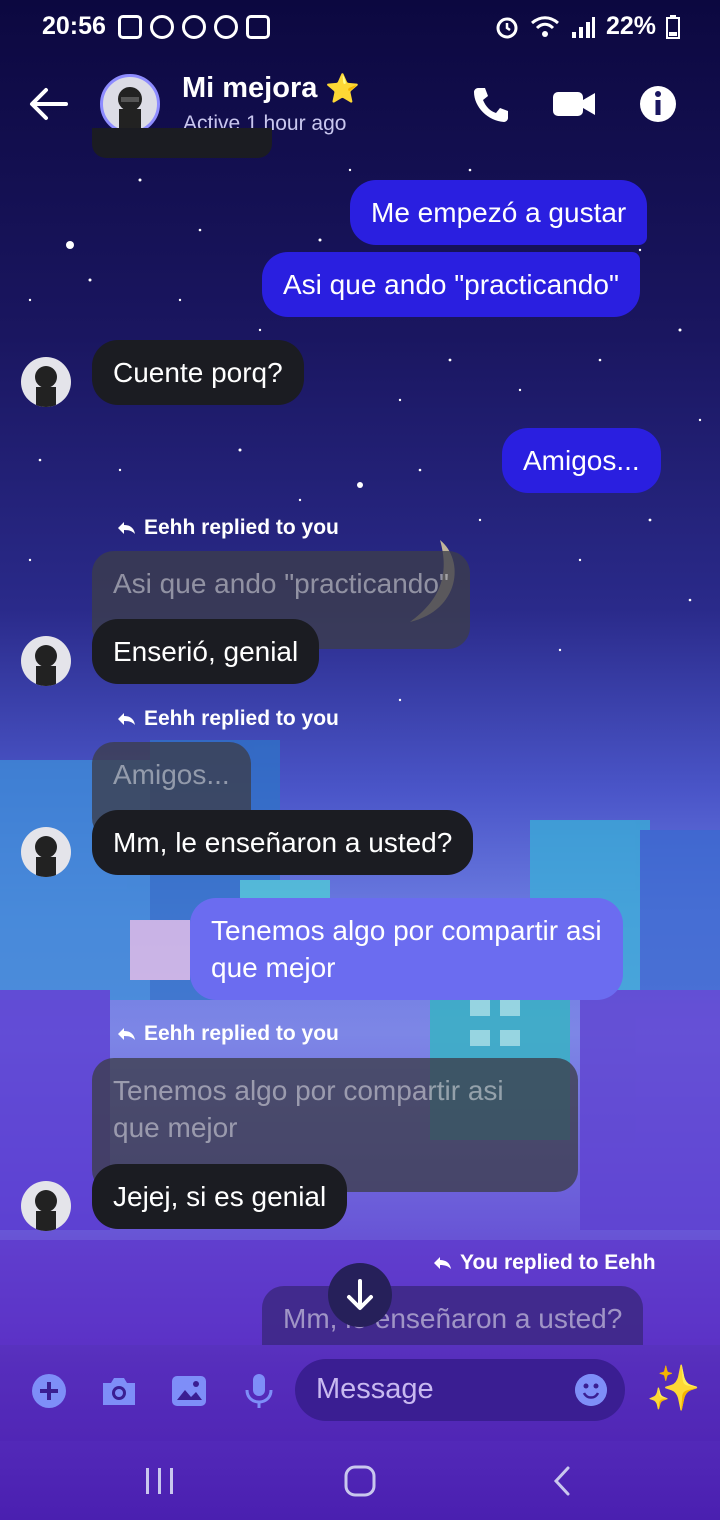  I want to click on youtube-icon, so click(130, 27).